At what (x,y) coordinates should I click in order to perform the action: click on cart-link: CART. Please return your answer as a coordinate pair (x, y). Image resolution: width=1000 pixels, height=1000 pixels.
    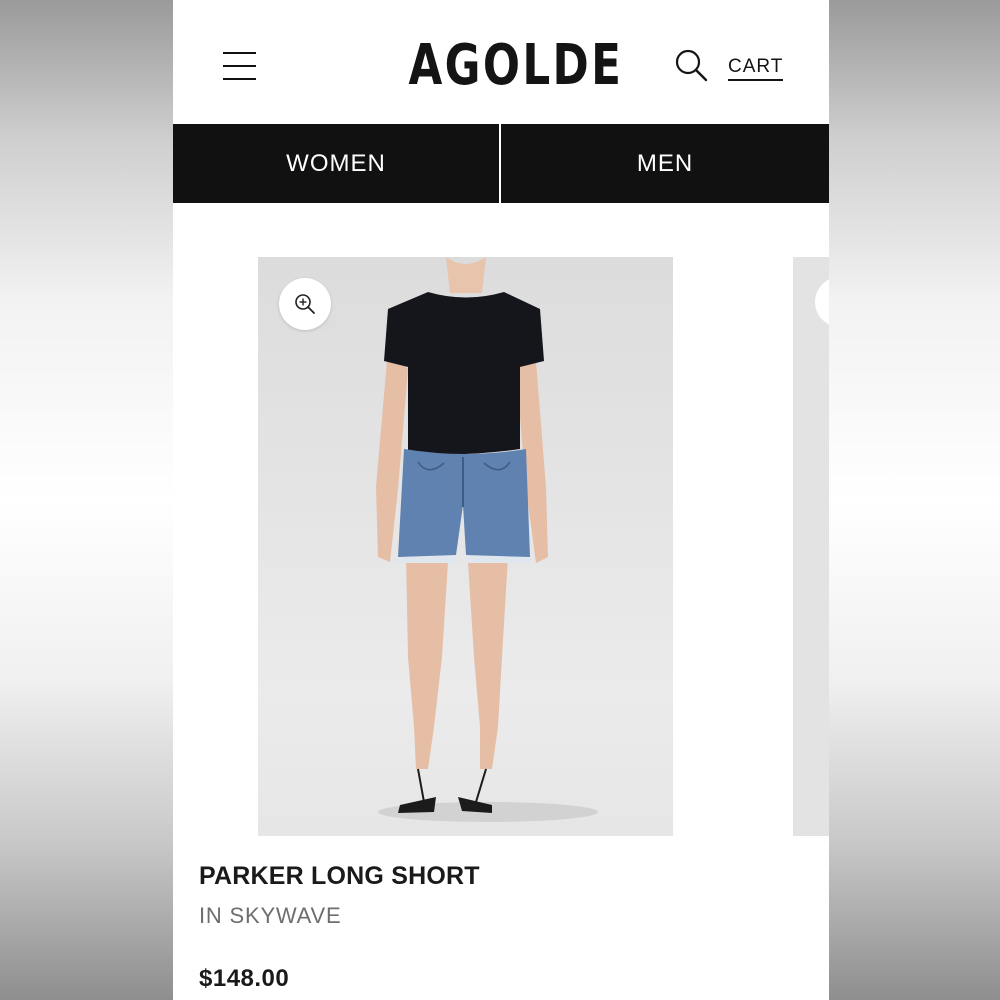
    Looking at the image, I should click on (756, 68).